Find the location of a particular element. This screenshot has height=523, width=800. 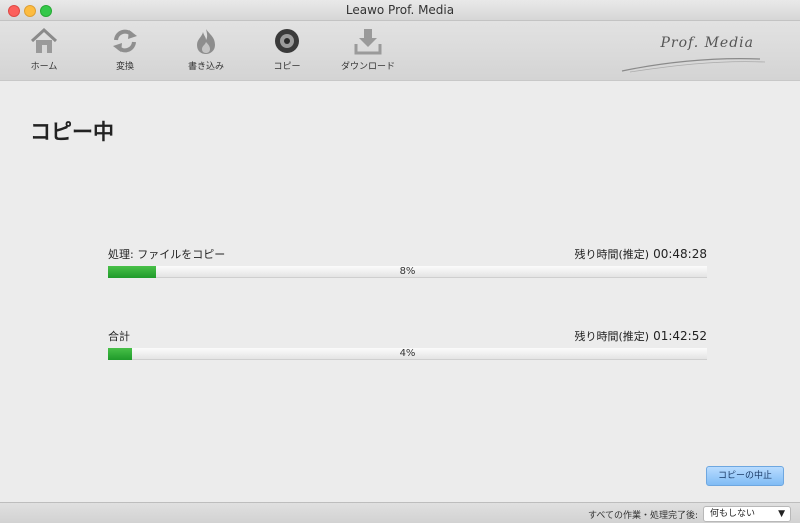

toolbar-download-button: ダウンロード is located at coordinates (368, 51).